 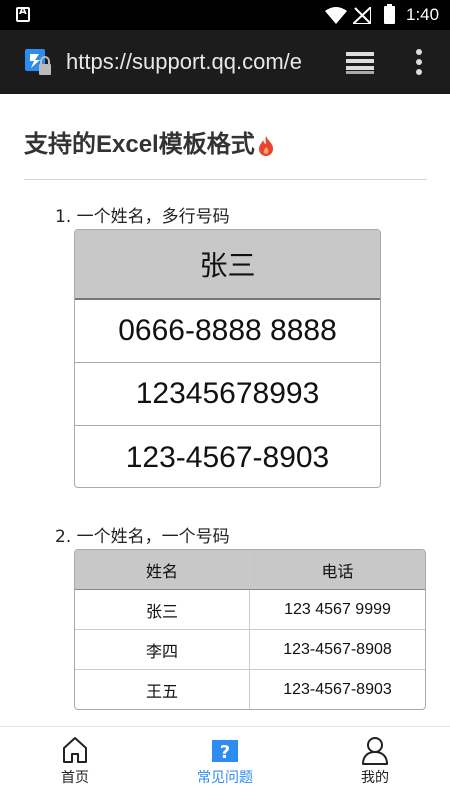 What do you see at coordinates (162, 569) in the screenshot?
I see `column-header-name: 姓名` at bounding box center [162, 569].